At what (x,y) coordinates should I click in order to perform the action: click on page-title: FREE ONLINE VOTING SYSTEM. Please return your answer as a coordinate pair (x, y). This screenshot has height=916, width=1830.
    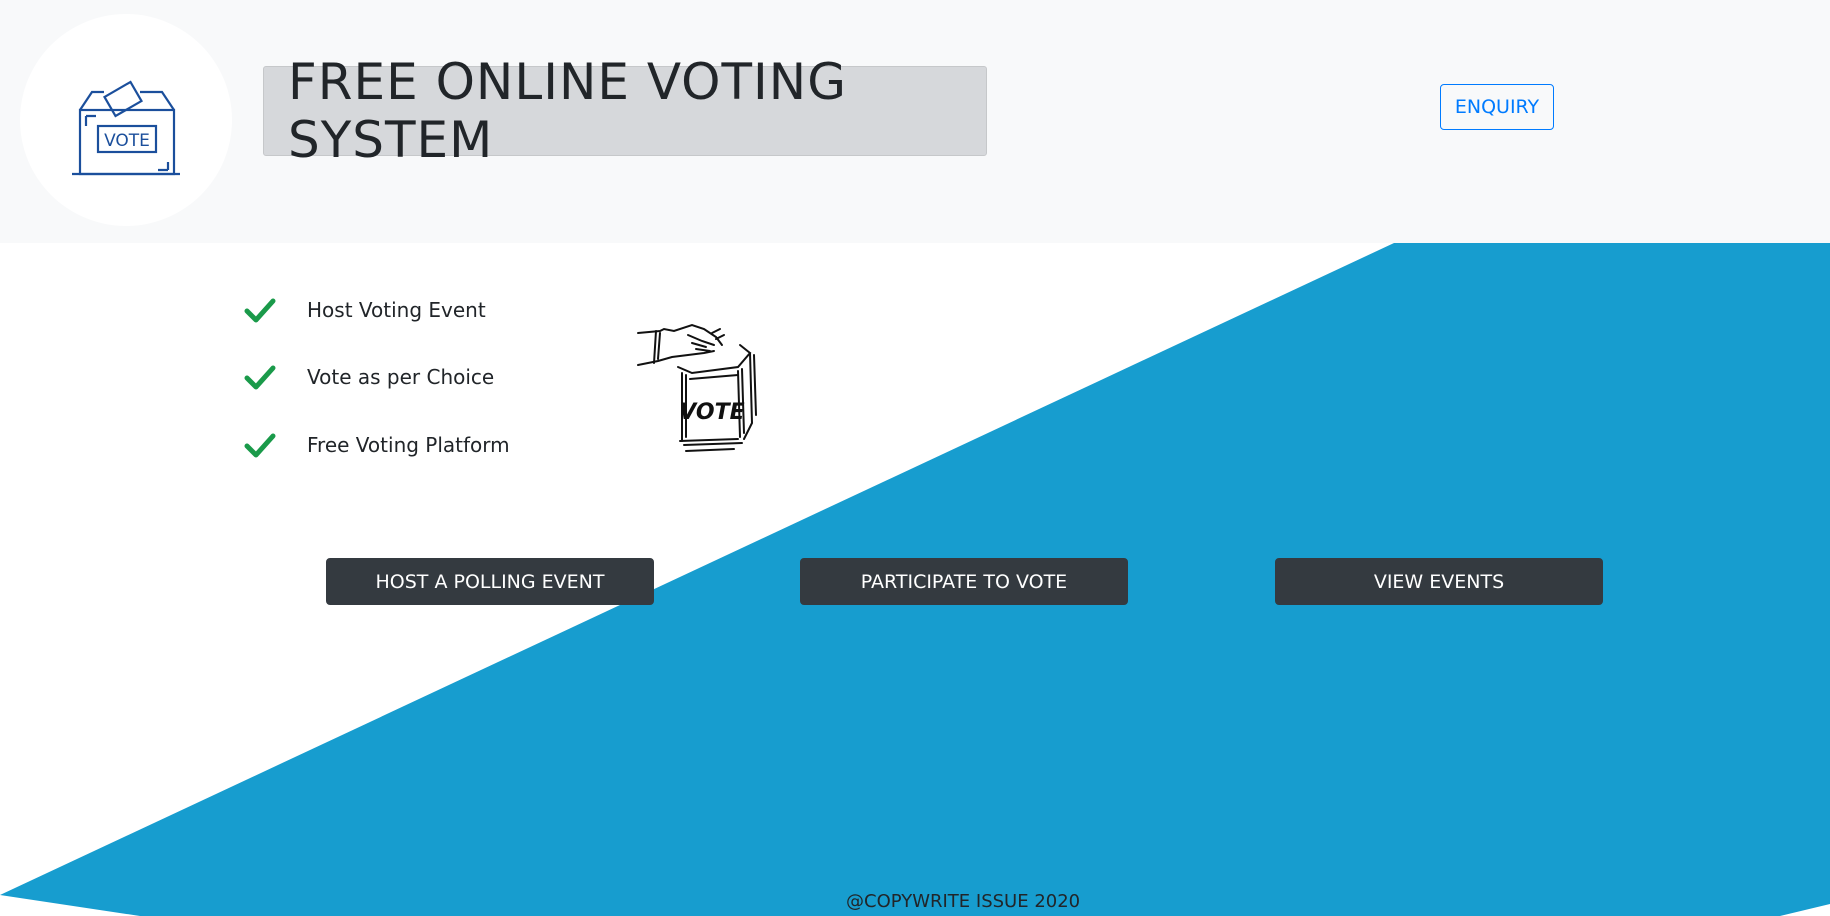
    Looking at the image, I should click on (567, 111).